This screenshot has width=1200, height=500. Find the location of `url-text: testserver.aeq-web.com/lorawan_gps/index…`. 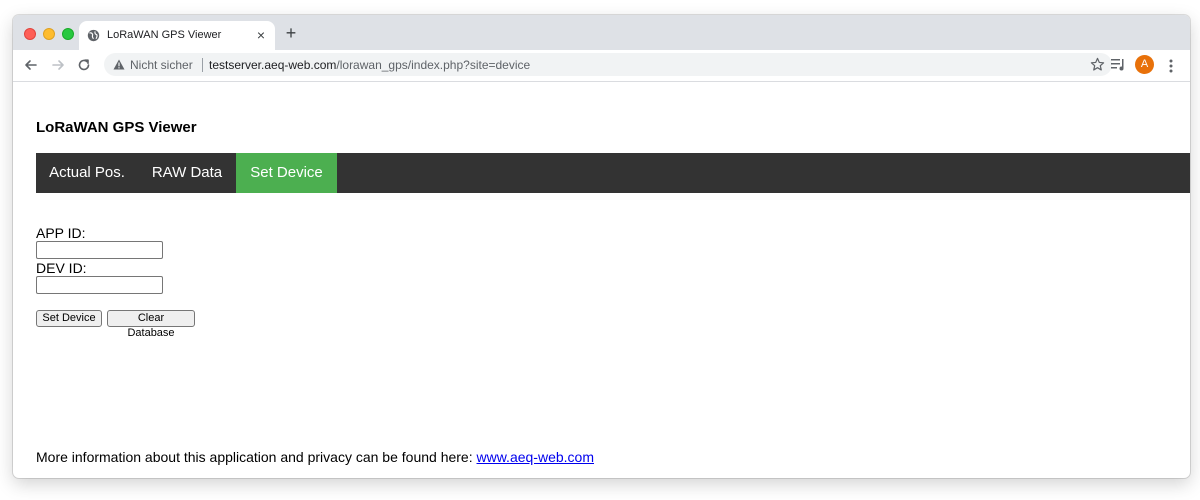

url-text: testserver.aeq-web.com/lorawan_gps/index… is located at coordinates (369, 65).